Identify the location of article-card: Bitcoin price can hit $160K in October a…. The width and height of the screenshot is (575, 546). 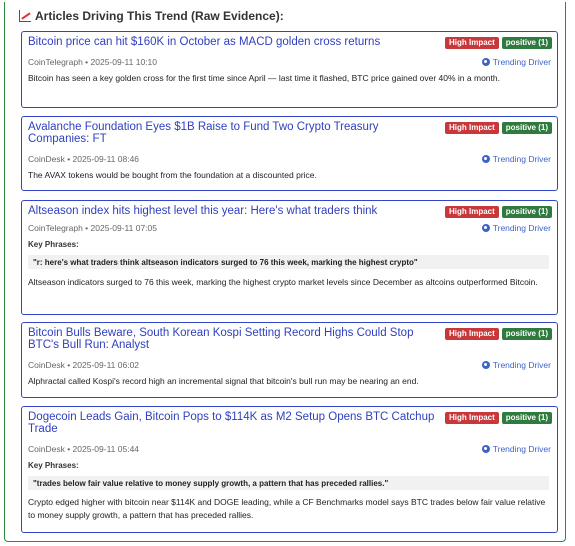
(289, 69).